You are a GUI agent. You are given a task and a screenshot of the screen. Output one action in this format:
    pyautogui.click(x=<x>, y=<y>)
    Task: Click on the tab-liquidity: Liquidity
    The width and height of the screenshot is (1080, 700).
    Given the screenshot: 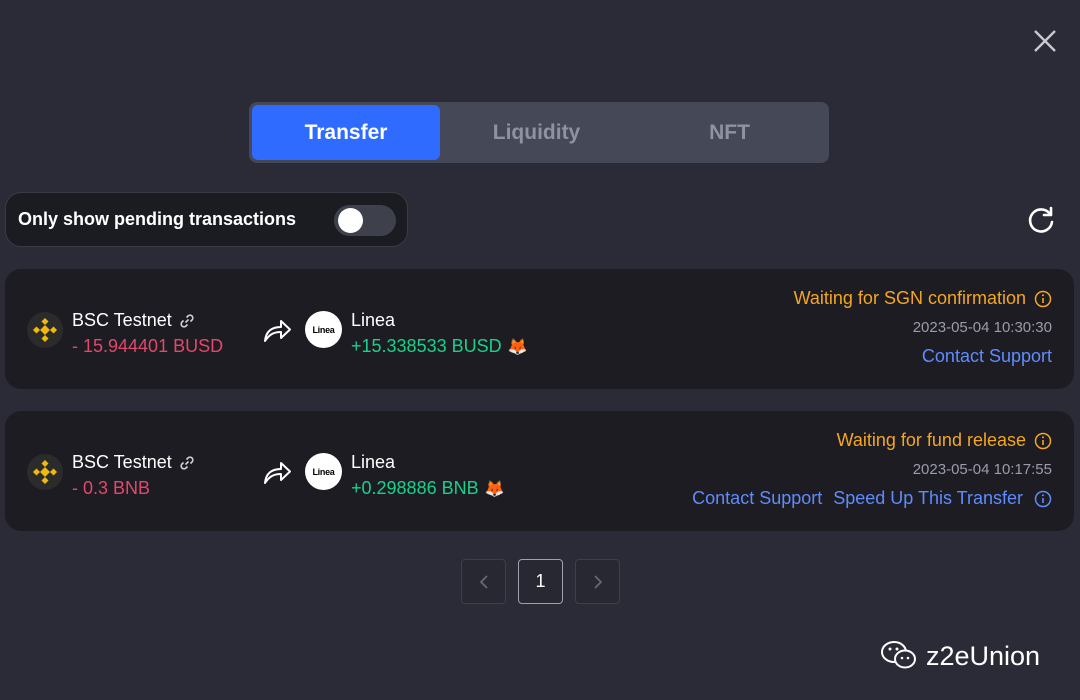 What is the action you would take?
    pyautogui.click(x=536, y=132)
    